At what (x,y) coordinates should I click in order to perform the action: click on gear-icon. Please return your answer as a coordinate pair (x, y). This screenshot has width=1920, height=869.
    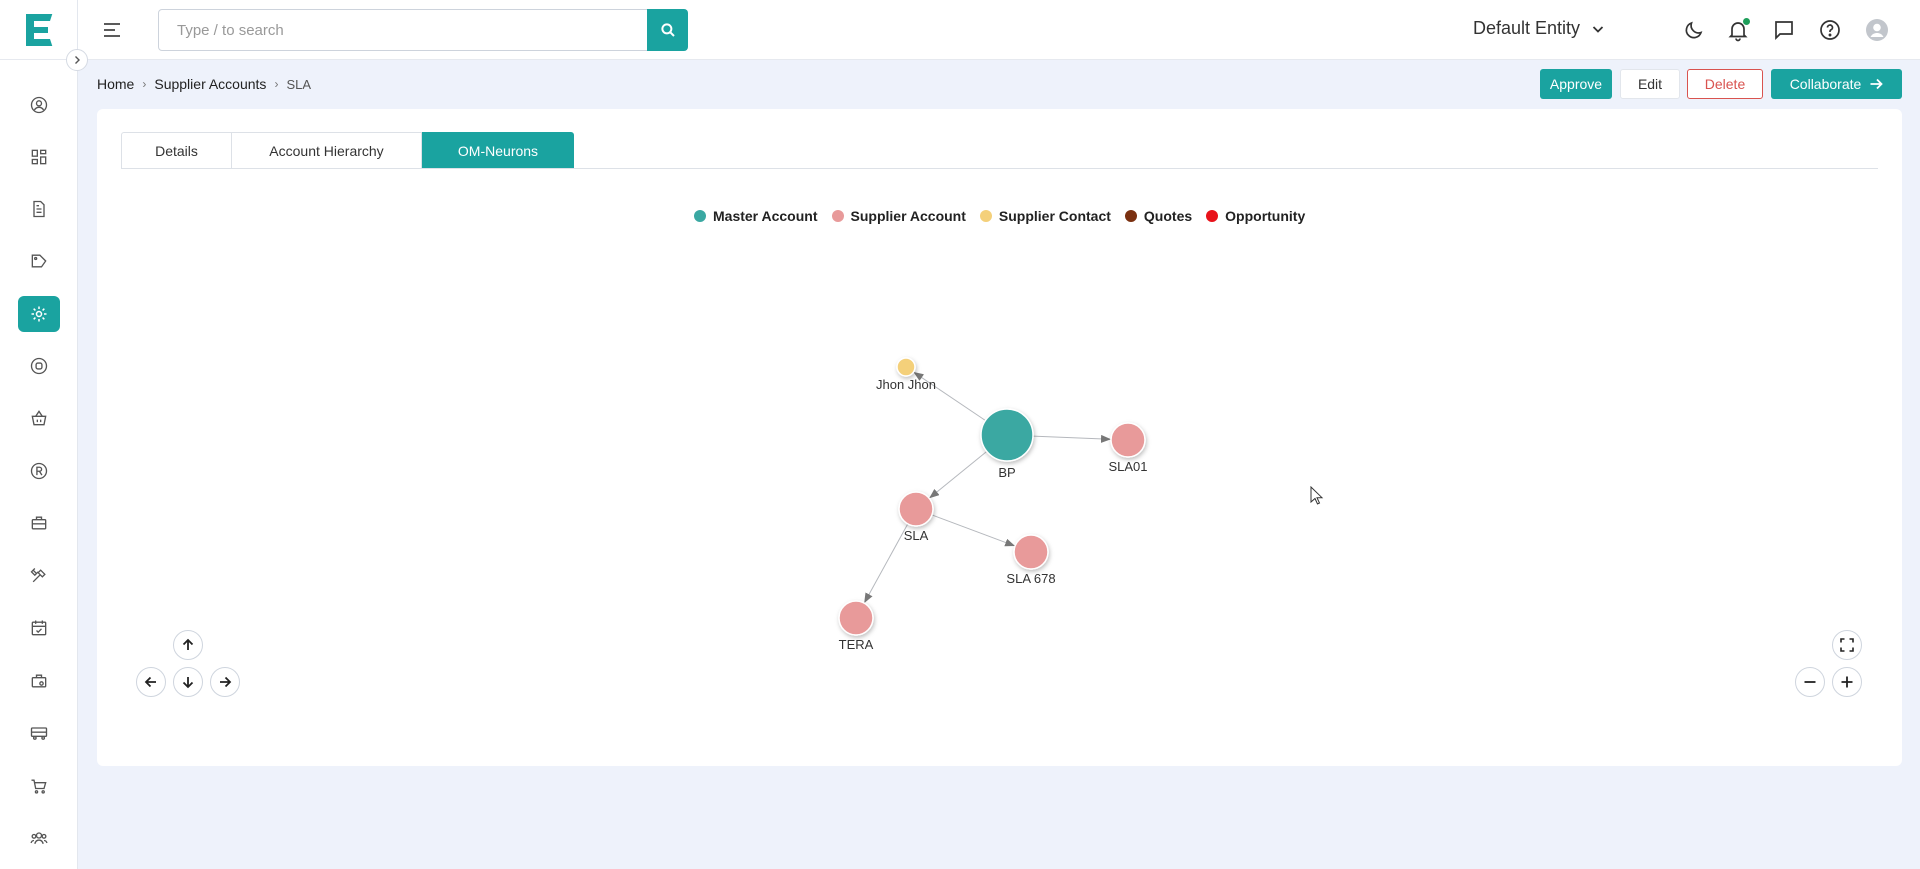
    Looking at the image, I should click on (39, 314).